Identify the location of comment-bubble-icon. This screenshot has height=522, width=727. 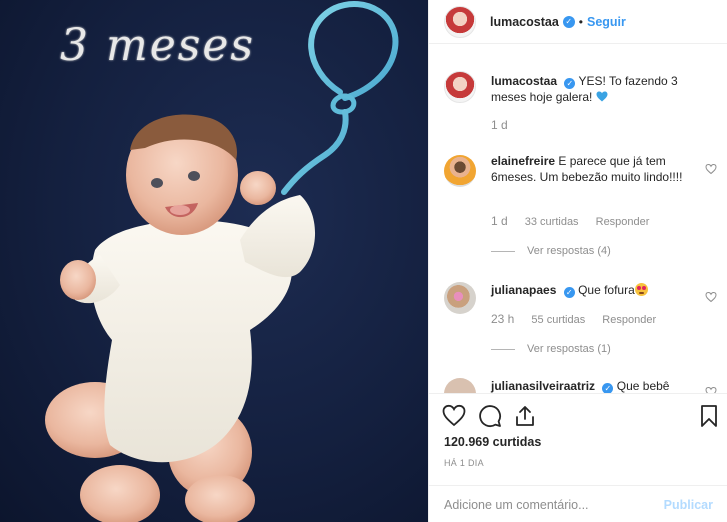
(490, 416).